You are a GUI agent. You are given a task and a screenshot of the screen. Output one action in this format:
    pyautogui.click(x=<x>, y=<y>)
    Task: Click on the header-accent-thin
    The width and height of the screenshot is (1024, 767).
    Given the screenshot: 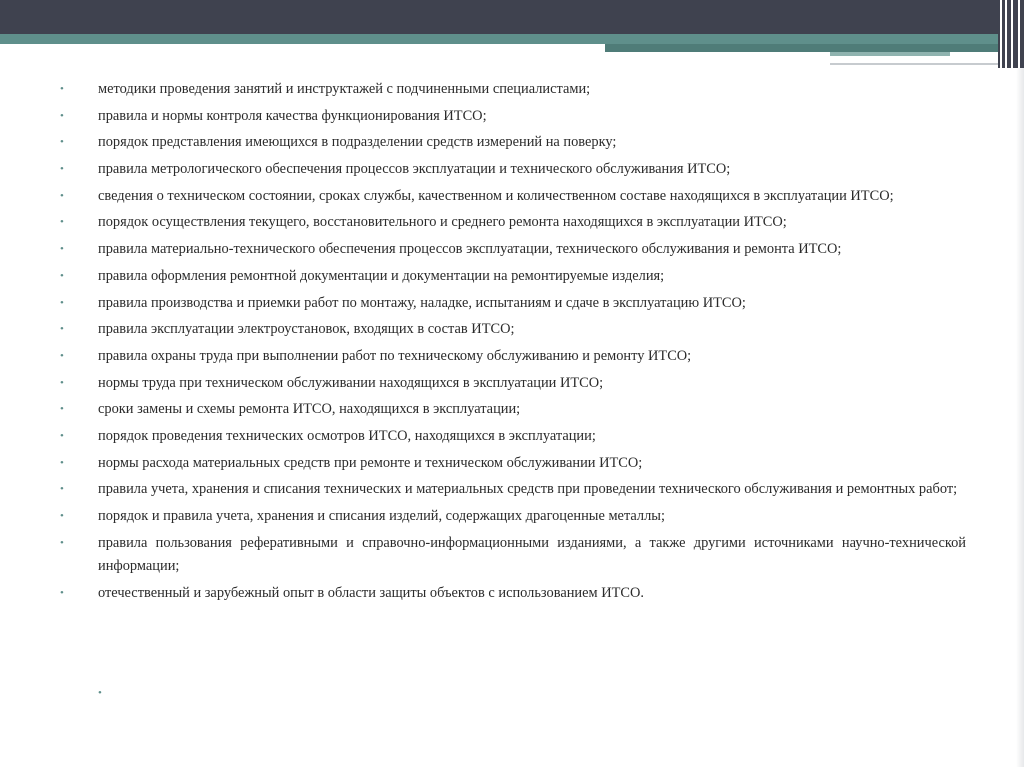 What is the action you would take?
    pyautogui.click(x=890, y=54)
    